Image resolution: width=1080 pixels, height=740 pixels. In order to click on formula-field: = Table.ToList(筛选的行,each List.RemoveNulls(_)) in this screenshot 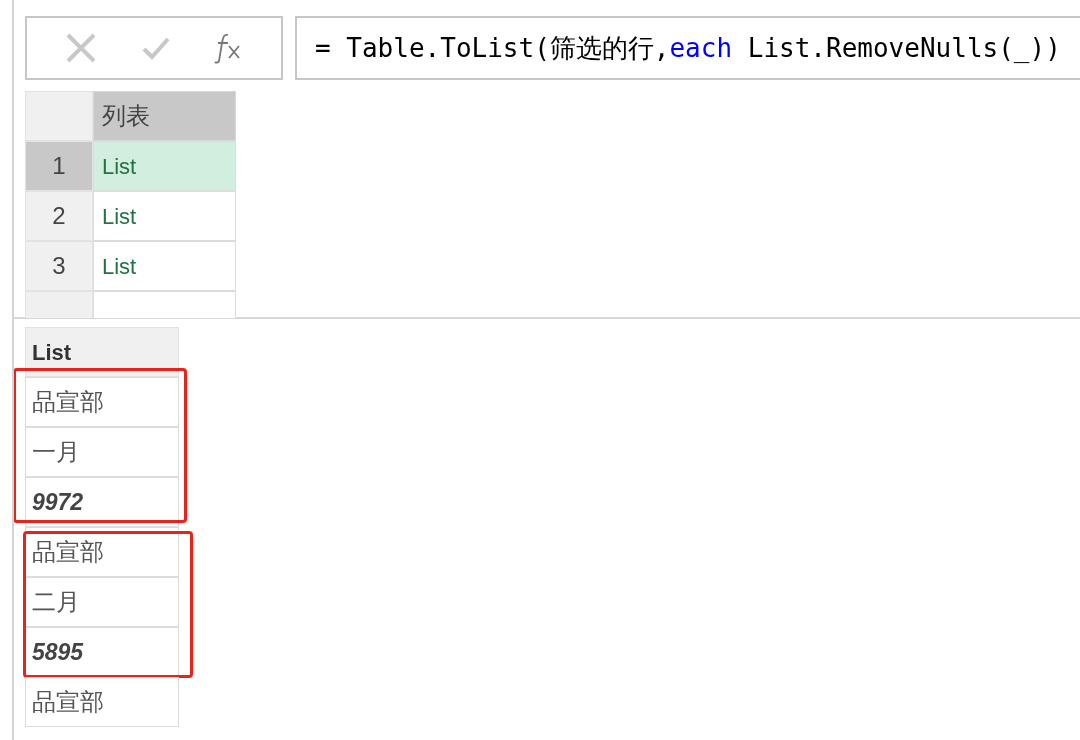, I will do `click(687, 48)`.